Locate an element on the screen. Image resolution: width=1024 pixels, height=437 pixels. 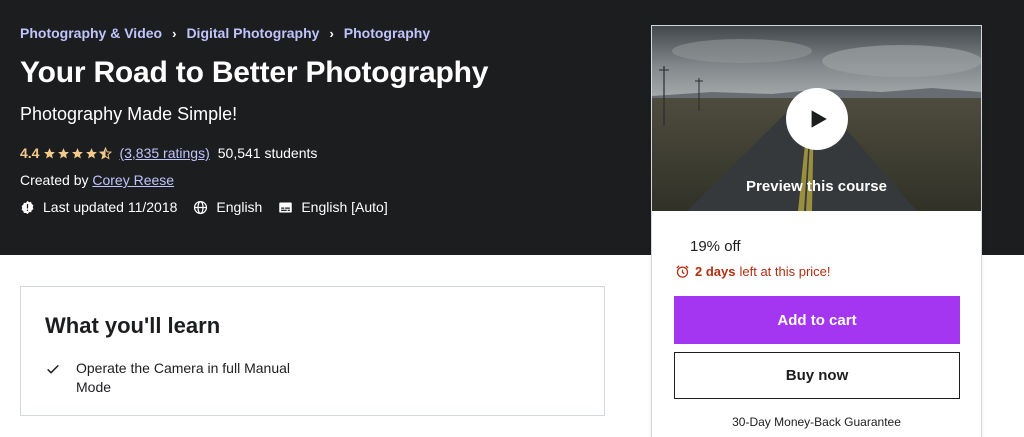
discount-text: 19% off is located at coordinates (715, 246).